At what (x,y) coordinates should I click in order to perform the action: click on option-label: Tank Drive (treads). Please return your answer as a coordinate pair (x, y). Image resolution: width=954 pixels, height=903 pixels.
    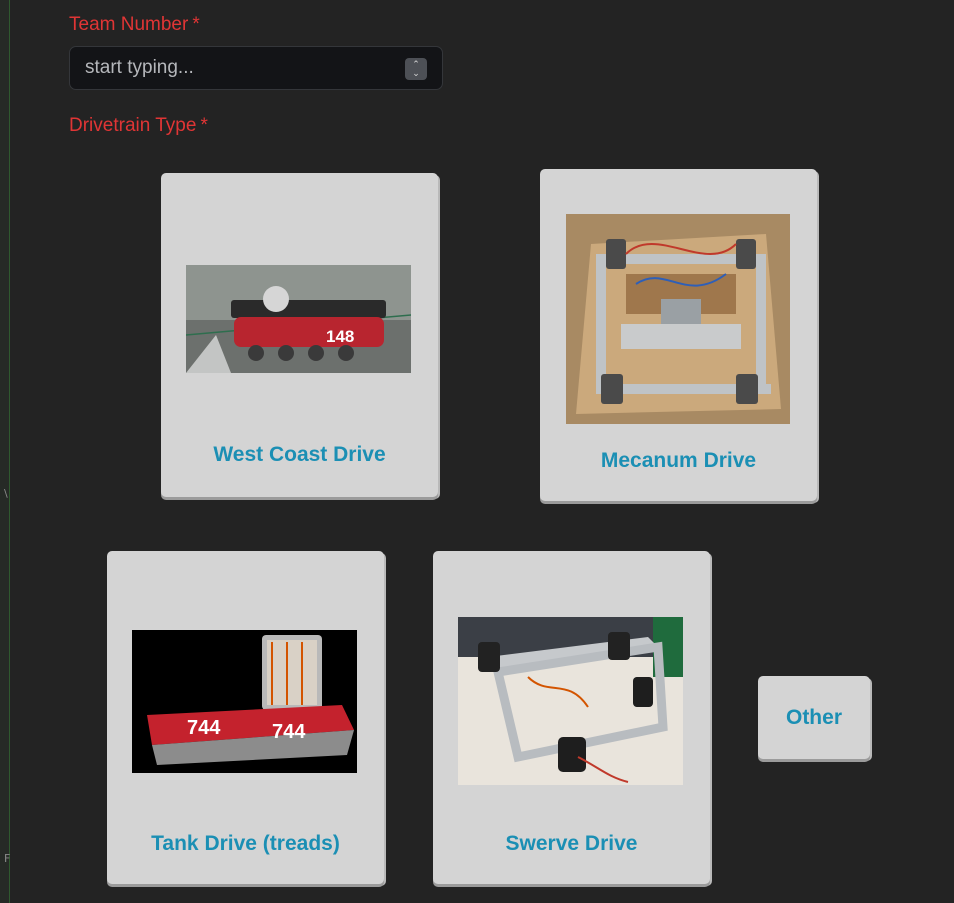
    Looking at the image, I should click on (245, 843).